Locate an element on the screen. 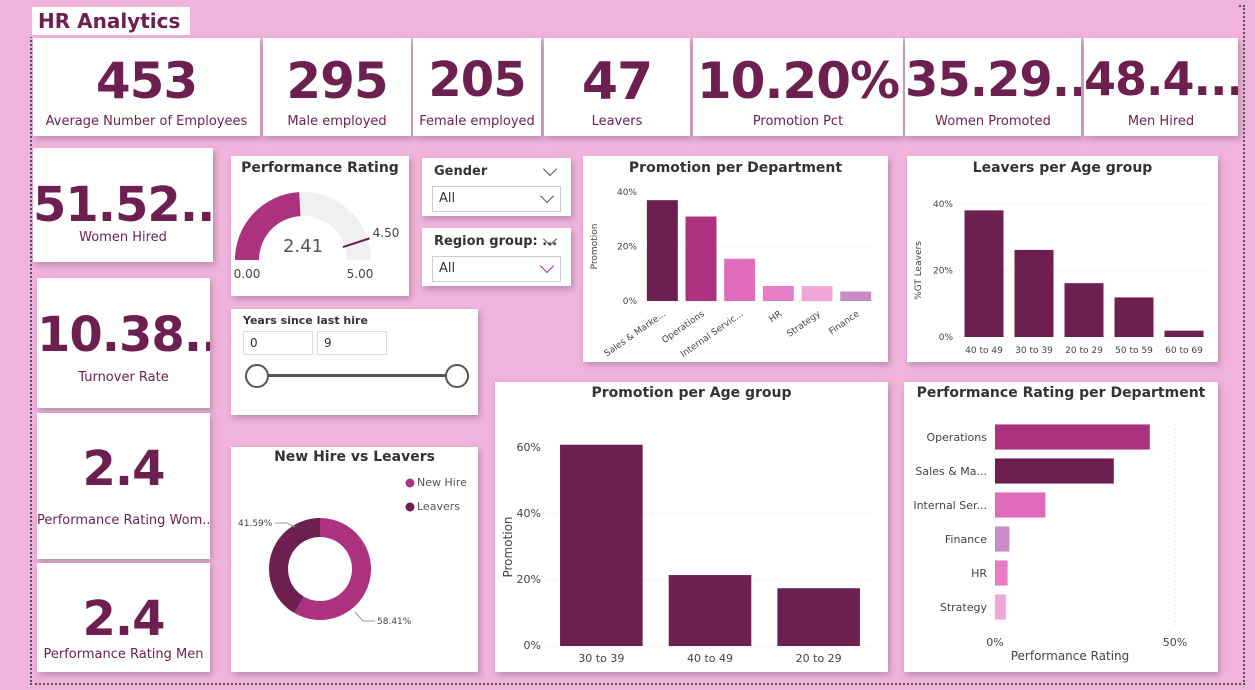 The width and height of the screenshot is (1255, 690). legend-label: Leavers is located at coordinates (438, 506).